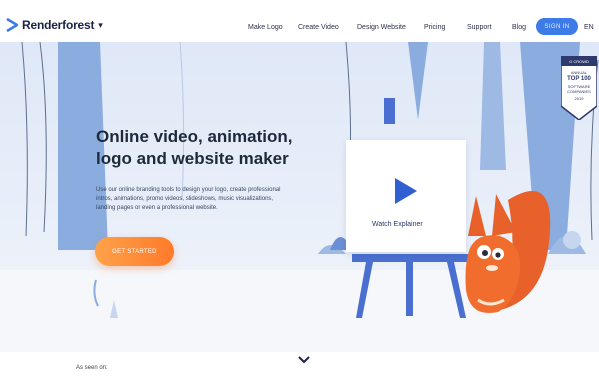 Image resolution: width=599 pixels, height=376 pixels. I want to click on nav-make-logo: Make Logo, so click(265, 27).